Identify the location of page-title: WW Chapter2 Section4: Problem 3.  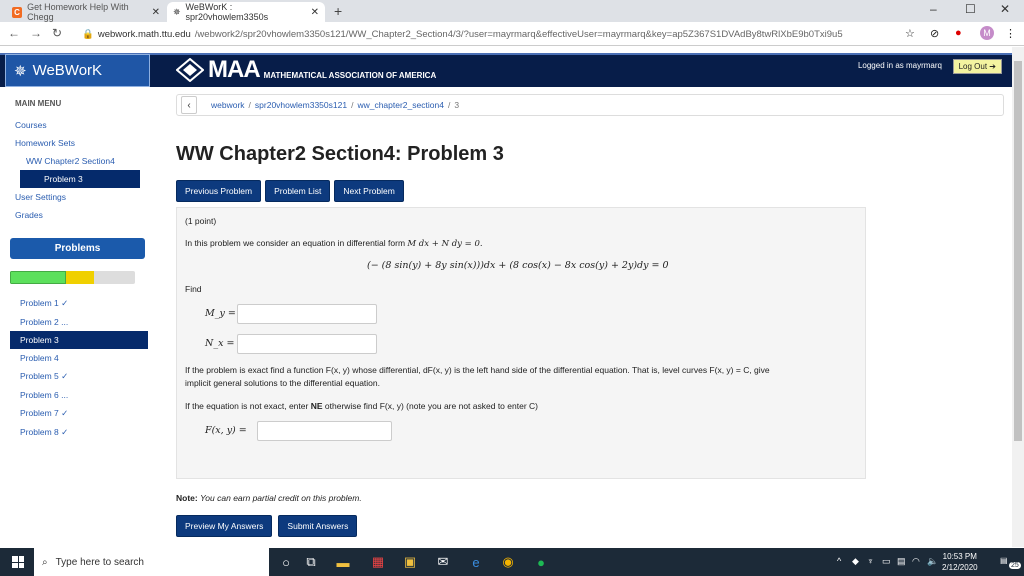
(340, 154).